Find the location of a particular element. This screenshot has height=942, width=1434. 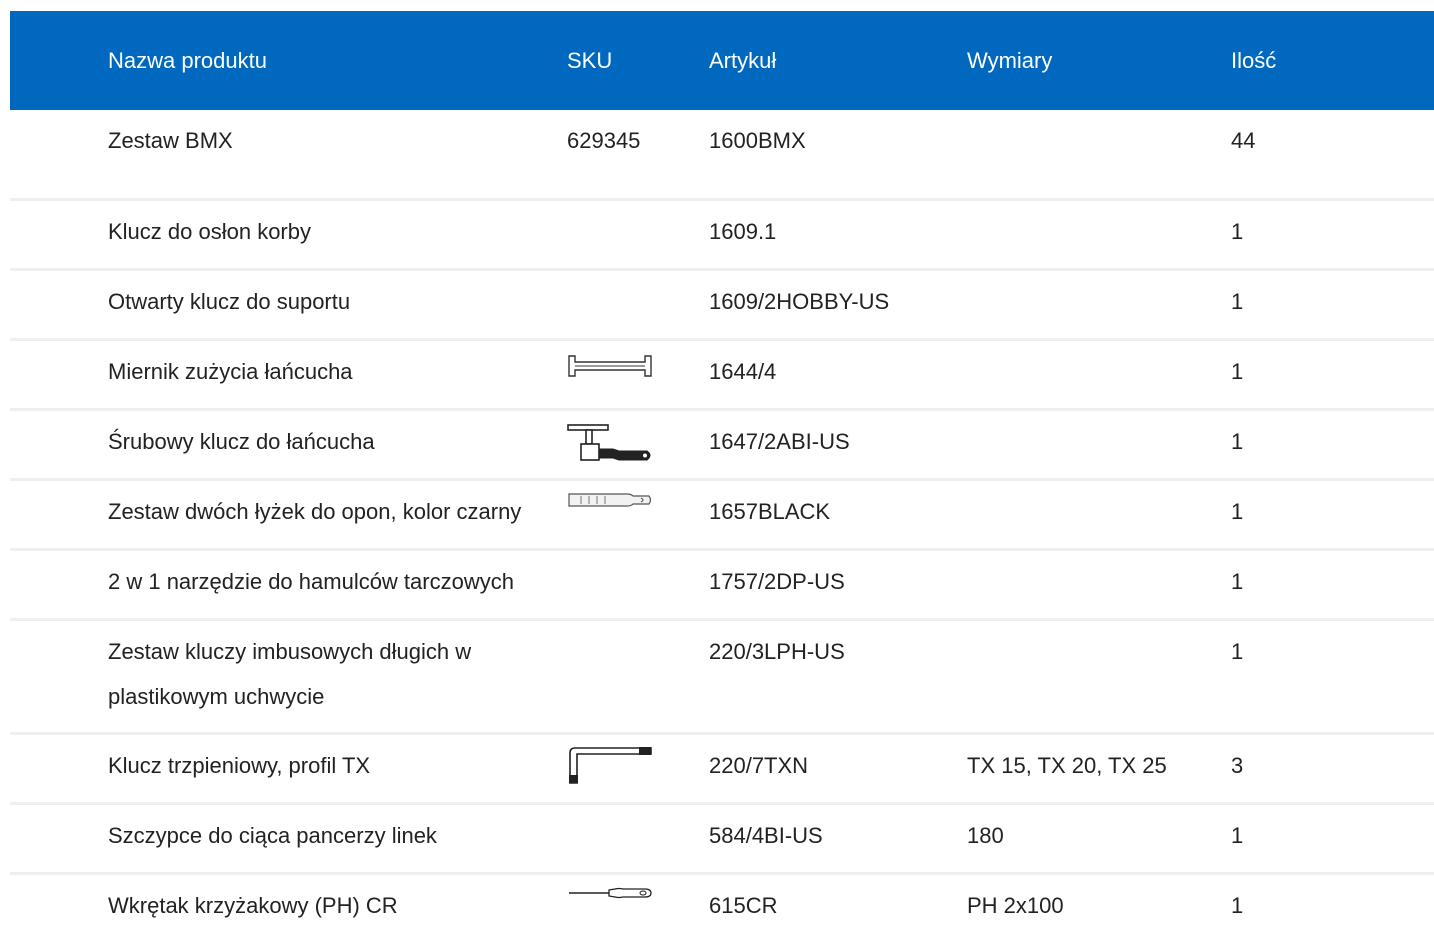

product-article: 1609.1 is located at coordinates (743, 231).